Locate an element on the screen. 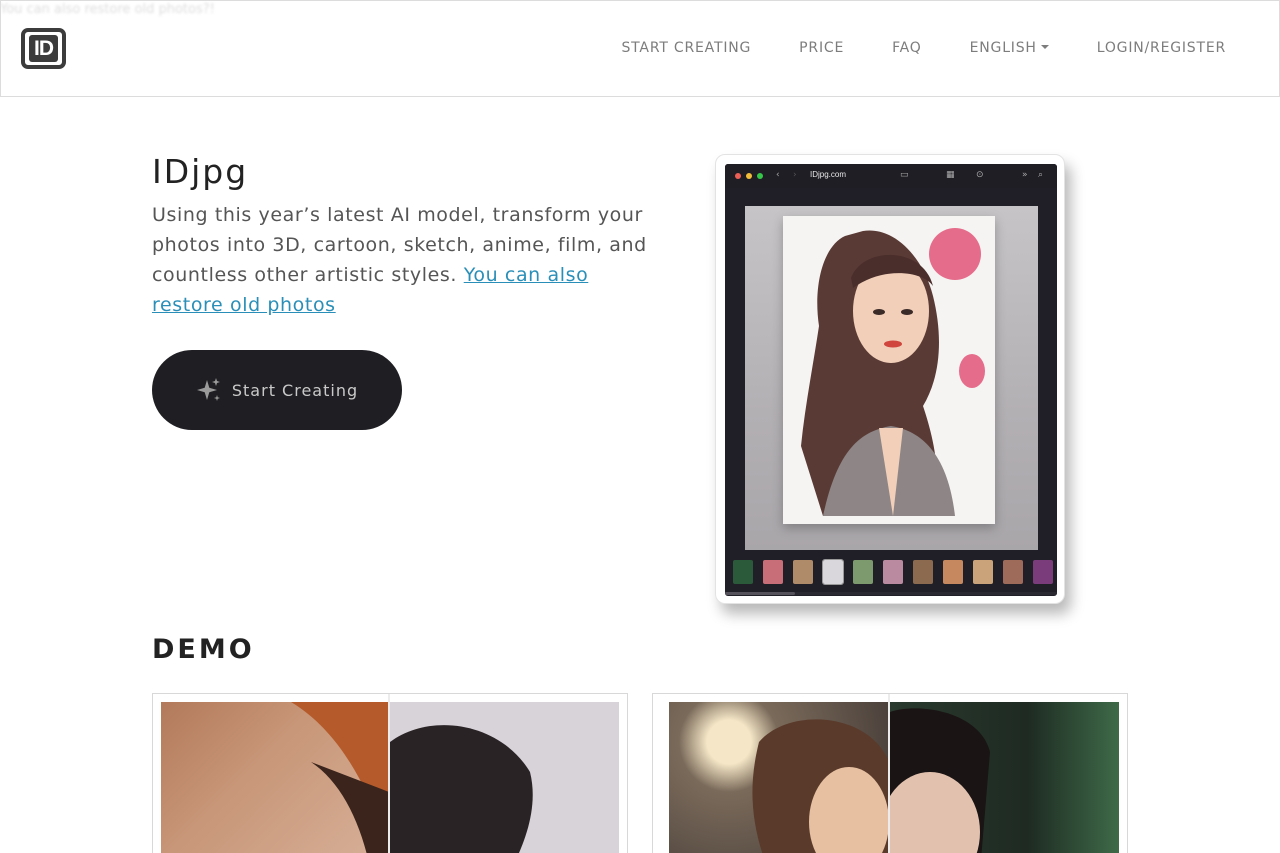  chevron-double-right-icon: » is located at coordinates (1025, 175).